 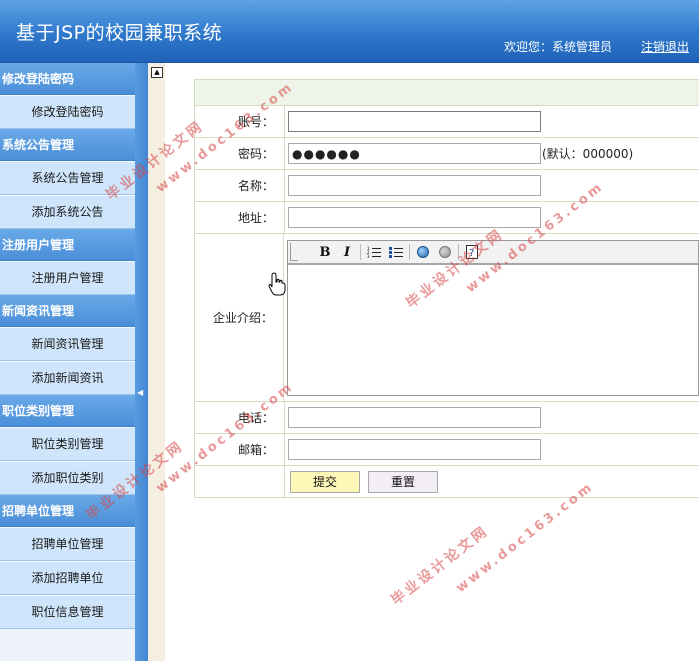 What do you see at coordinates (403, 481) in the screenshot?
I see `reset-button: 重置` at bounding box center [403, 481].